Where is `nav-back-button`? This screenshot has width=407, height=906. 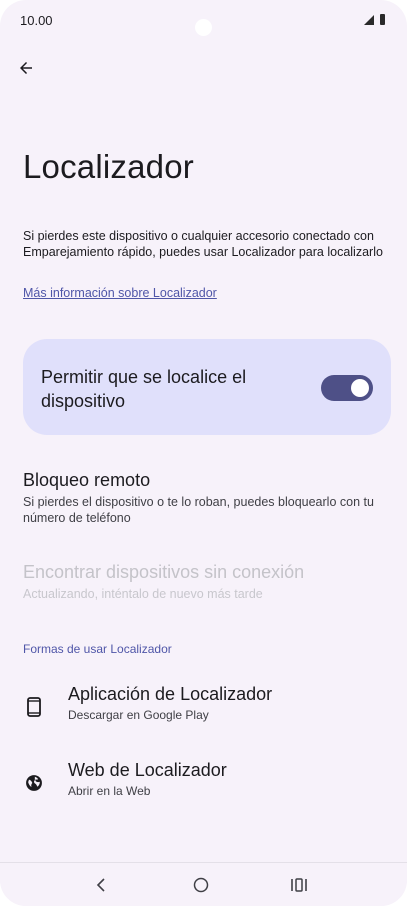
nav-back-button is located at coordinates (101, 885).